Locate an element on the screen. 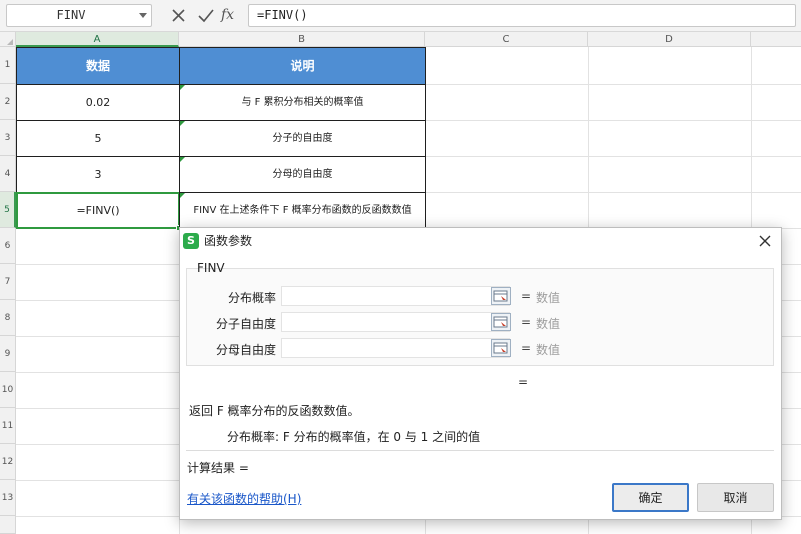 The height and width of the screenshot is (534, 801). header-cell-description: 说明 is located at coordinates (302, 66).